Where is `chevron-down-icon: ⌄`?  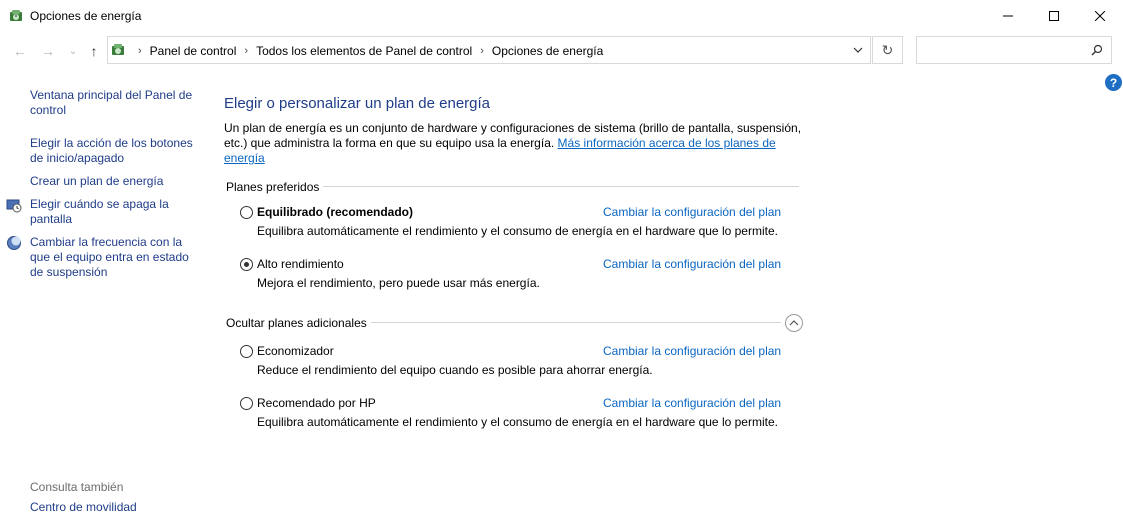 chevron-down-icon: ⌄ is located at coordinates (73, 51).